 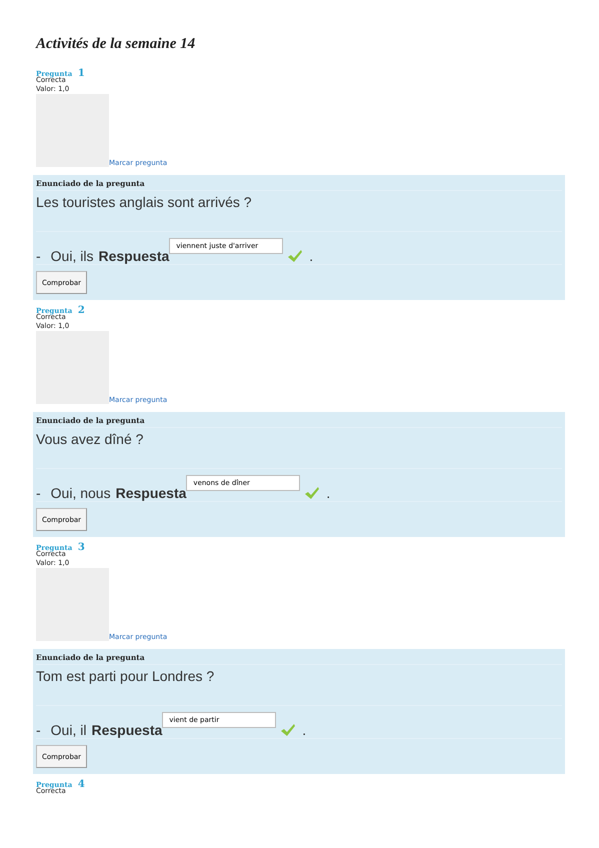 What do you see at coordinates (72, 256) in the screenshot?
I see `answer-prefix: Oui, ils` at bounding box center [72, 256].